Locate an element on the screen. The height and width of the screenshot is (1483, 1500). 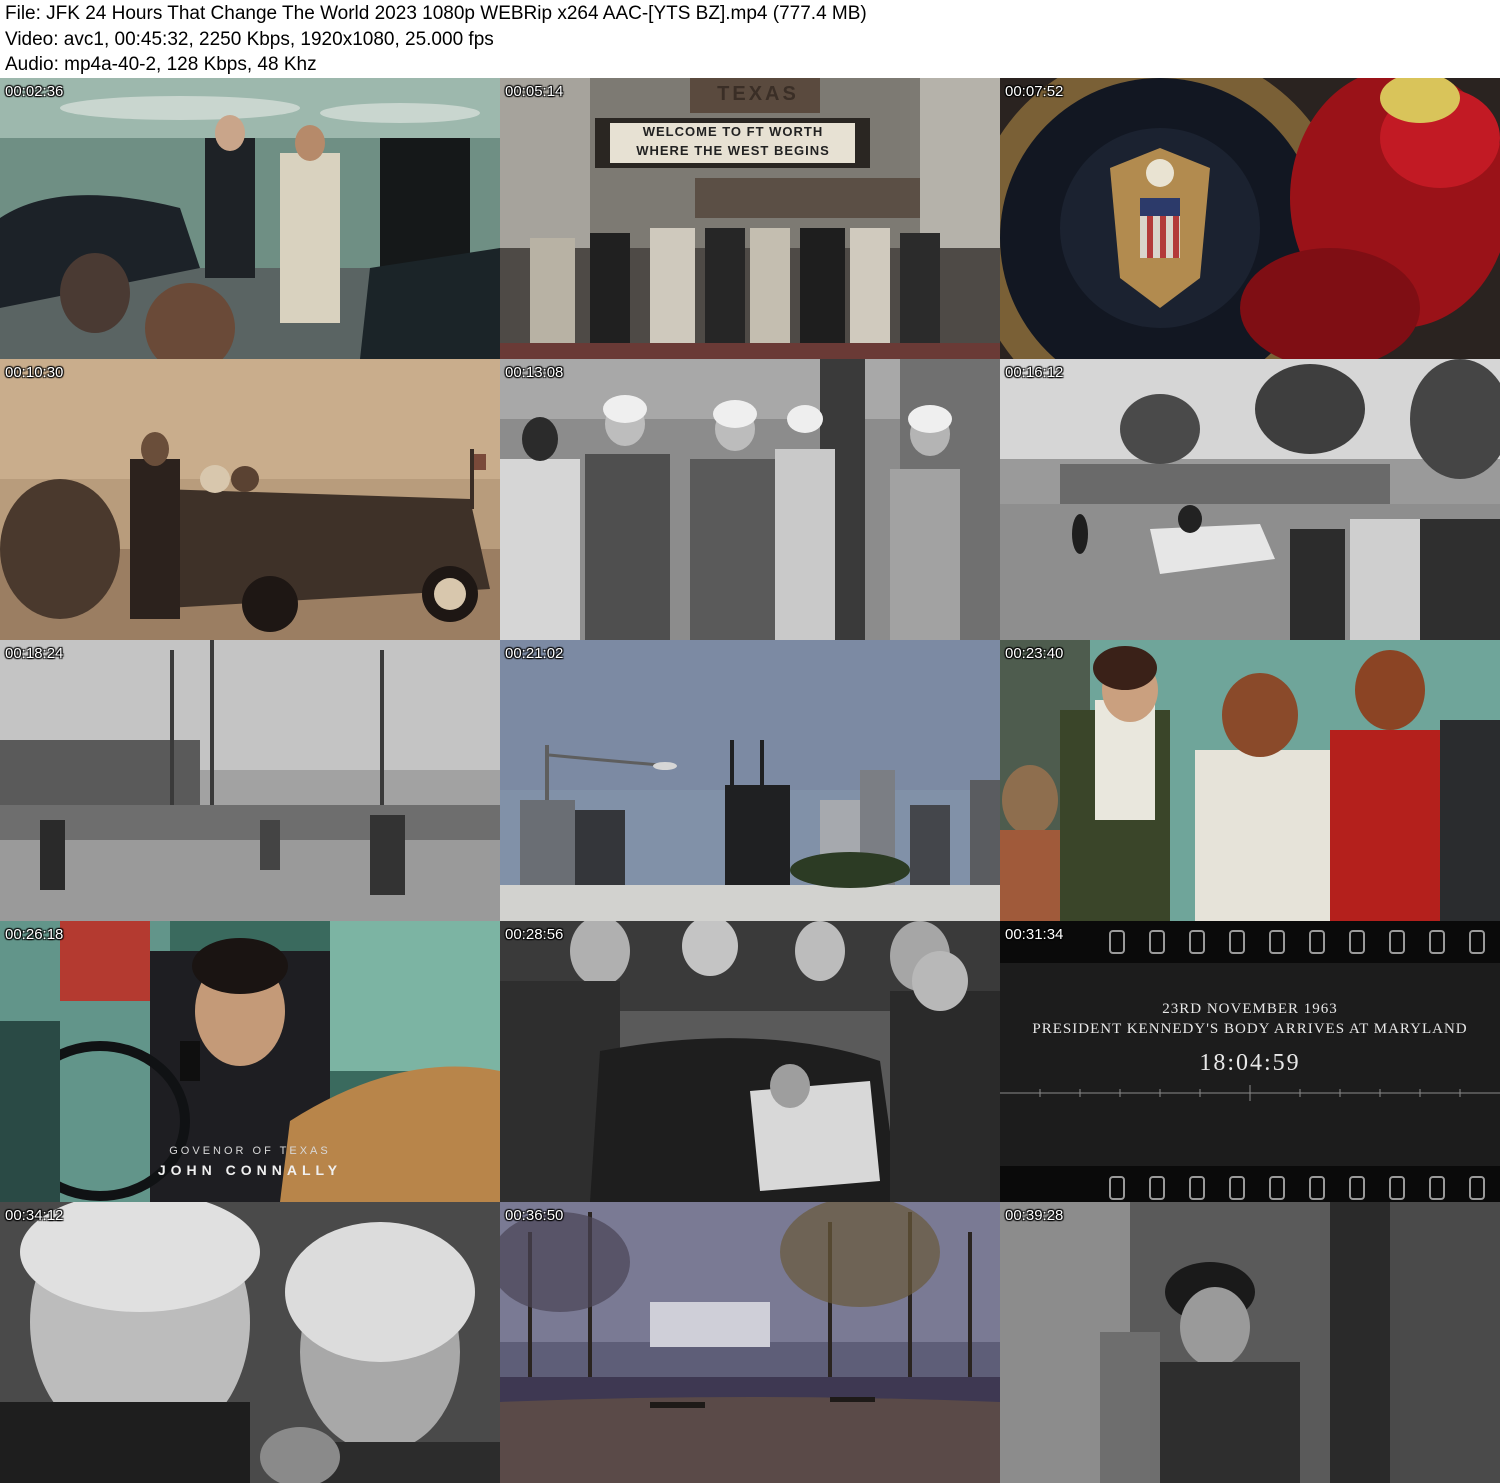
thumbnail-6: 00:16:12 is located at coordinates (1250, 499).